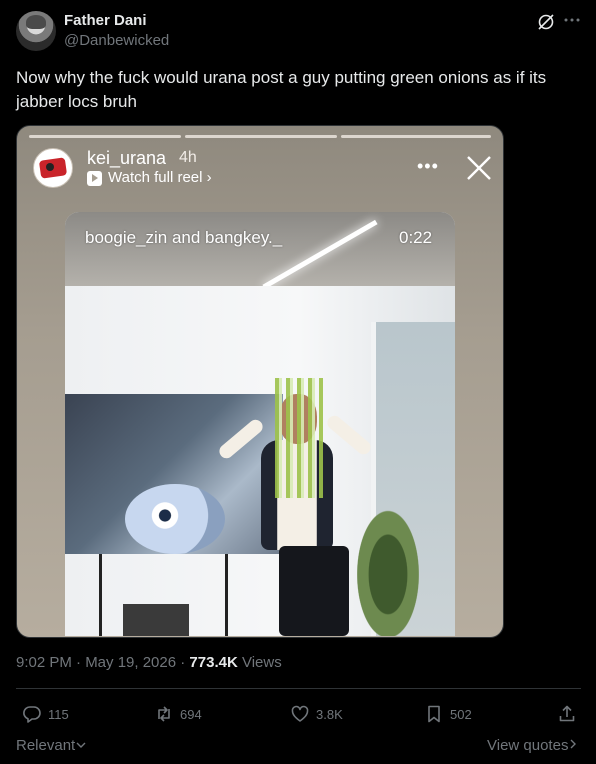  Describe the element at coordinates (259, 662) in the screenshot. I see `views-label: Views` at that location.